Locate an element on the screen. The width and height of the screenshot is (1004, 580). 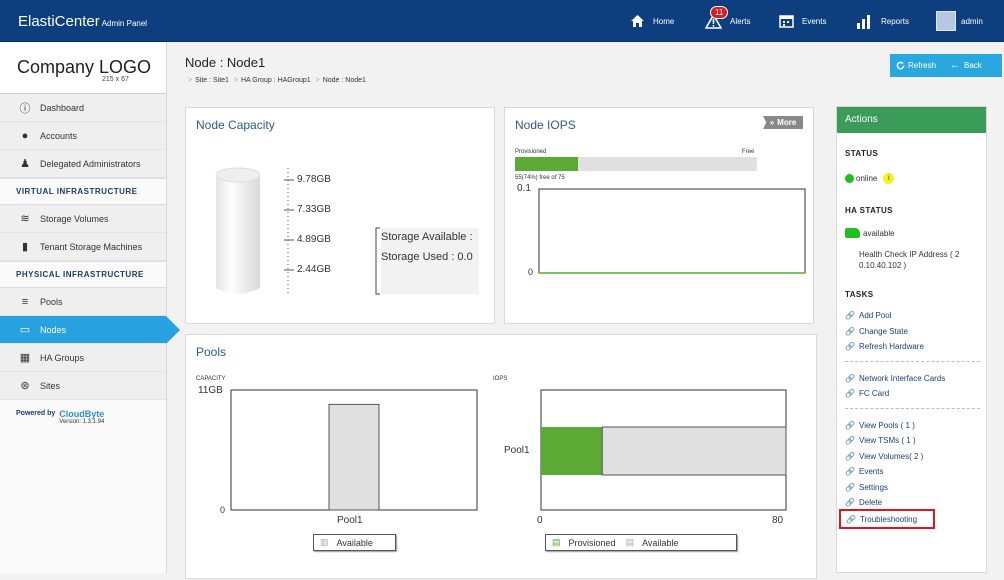
sidebar-item-storage-volumes: ≋ Storage Volumes is located at coordinates (83, 219).